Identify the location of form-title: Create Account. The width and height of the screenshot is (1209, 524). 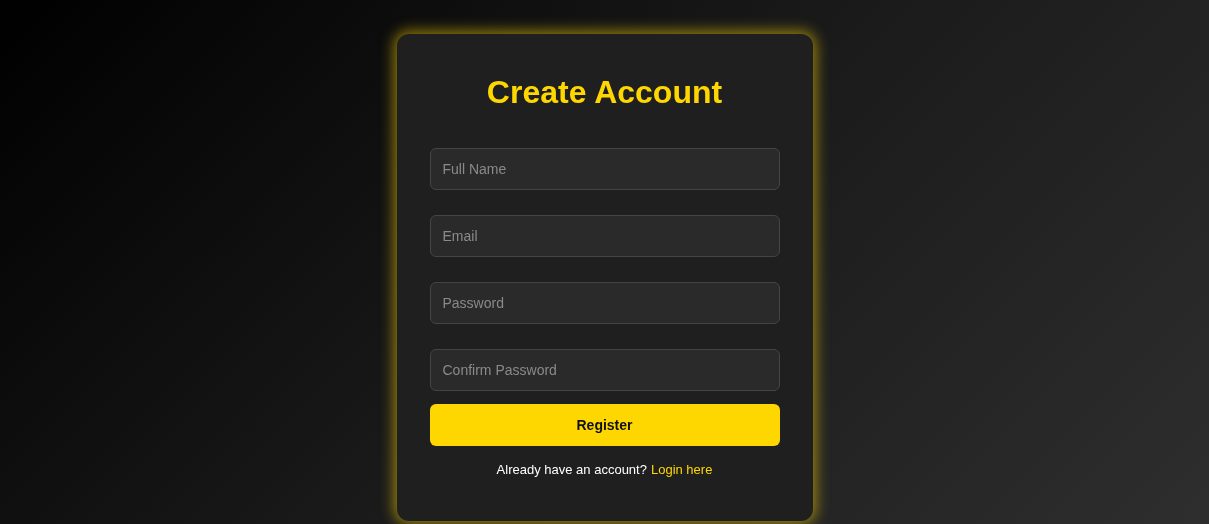
(604, 92).